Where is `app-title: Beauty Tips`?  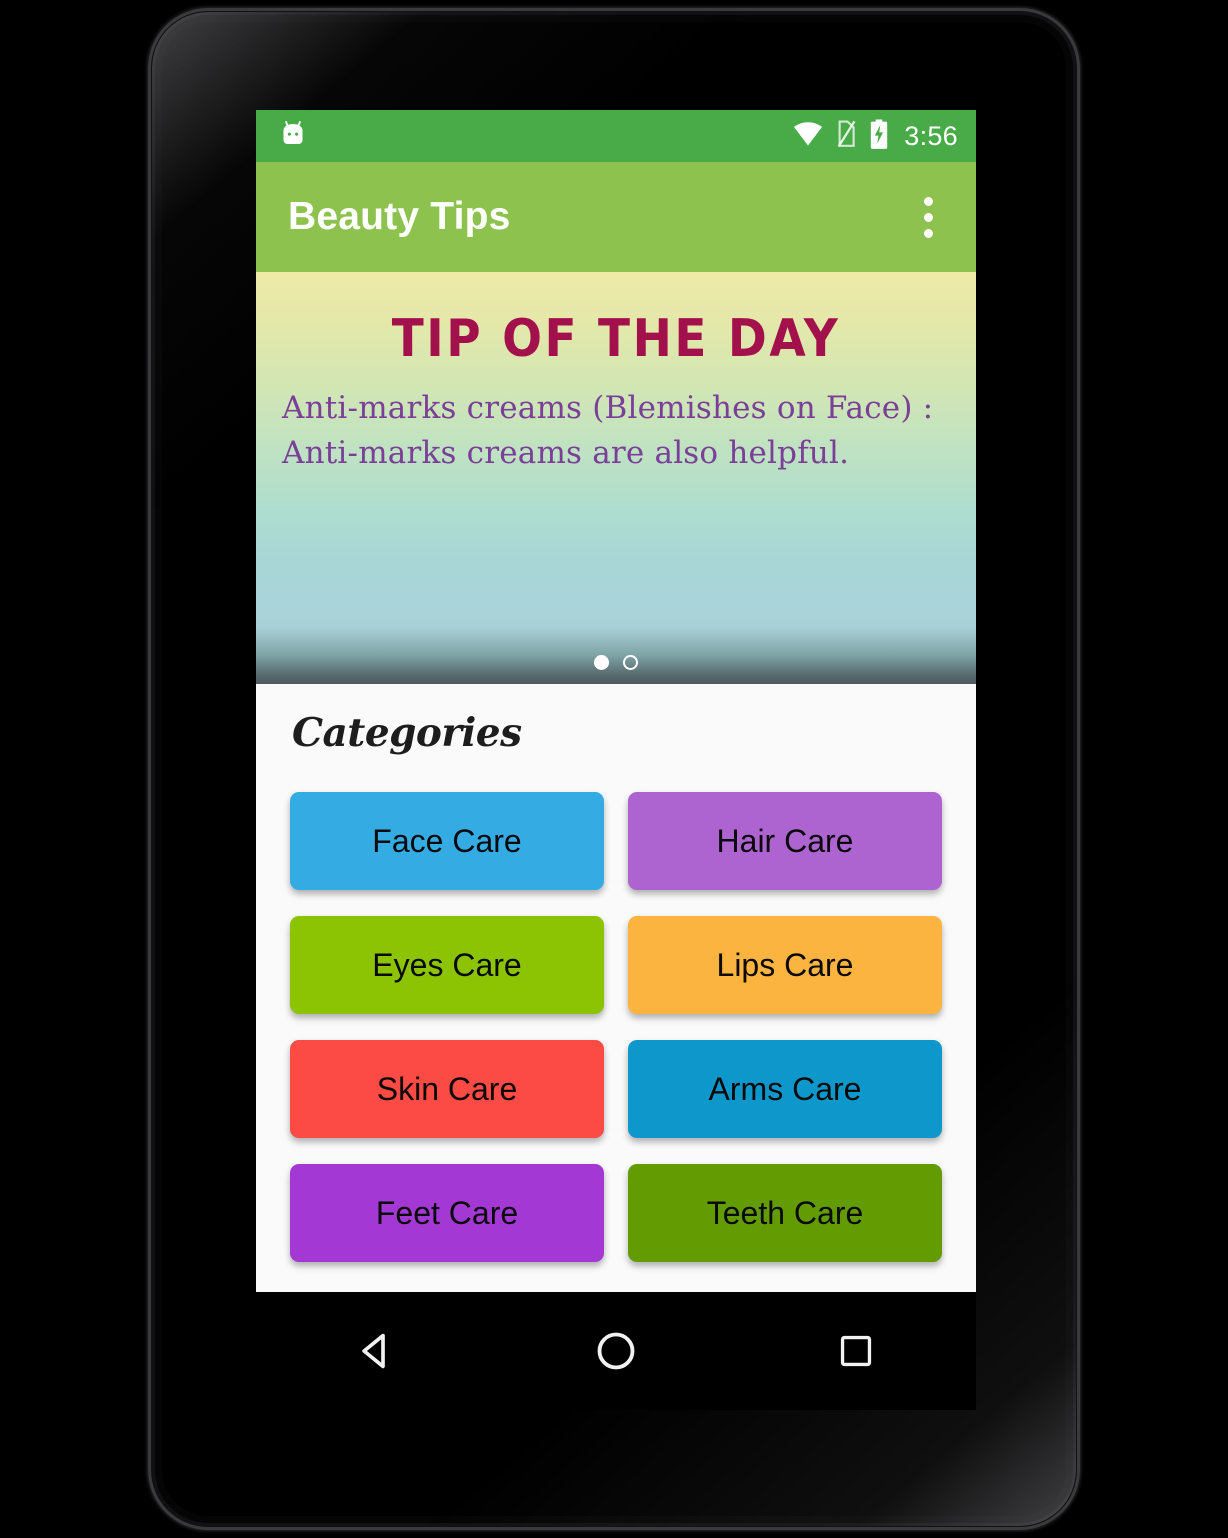
app-title: Beauty Tips is located at coordinates (399, 216).